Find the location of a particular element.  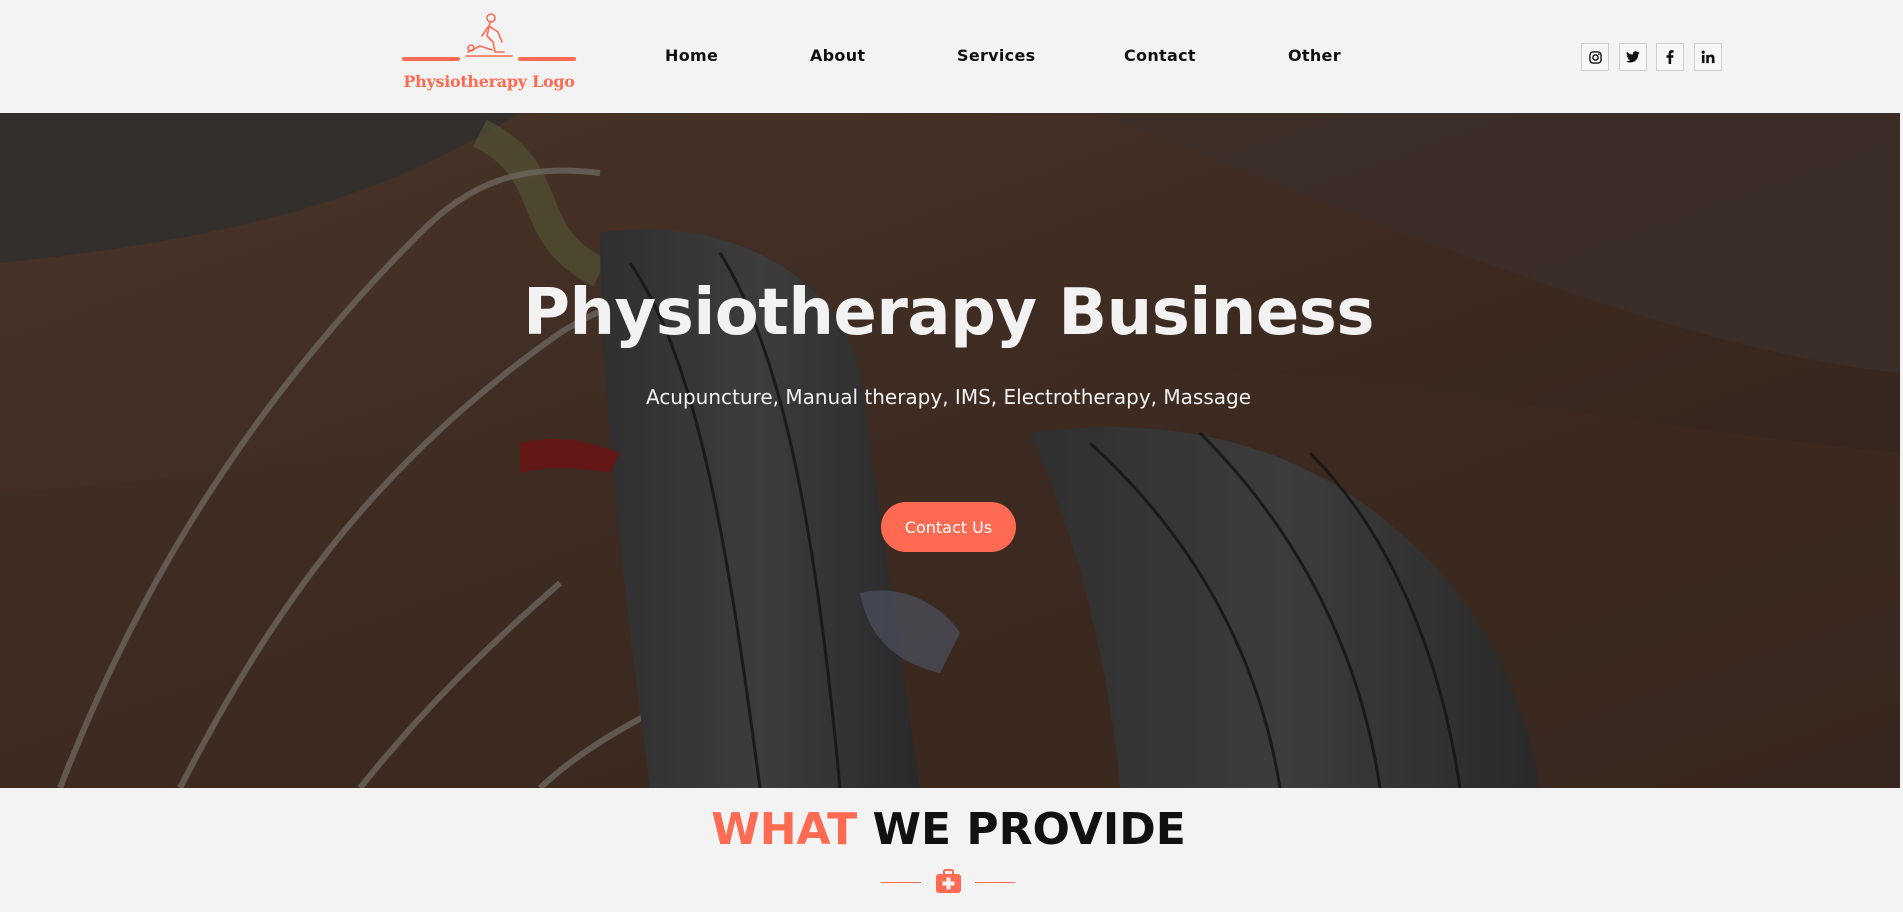

section-title-rest: WE PROVIDE is located at coordinates (1021, 829).